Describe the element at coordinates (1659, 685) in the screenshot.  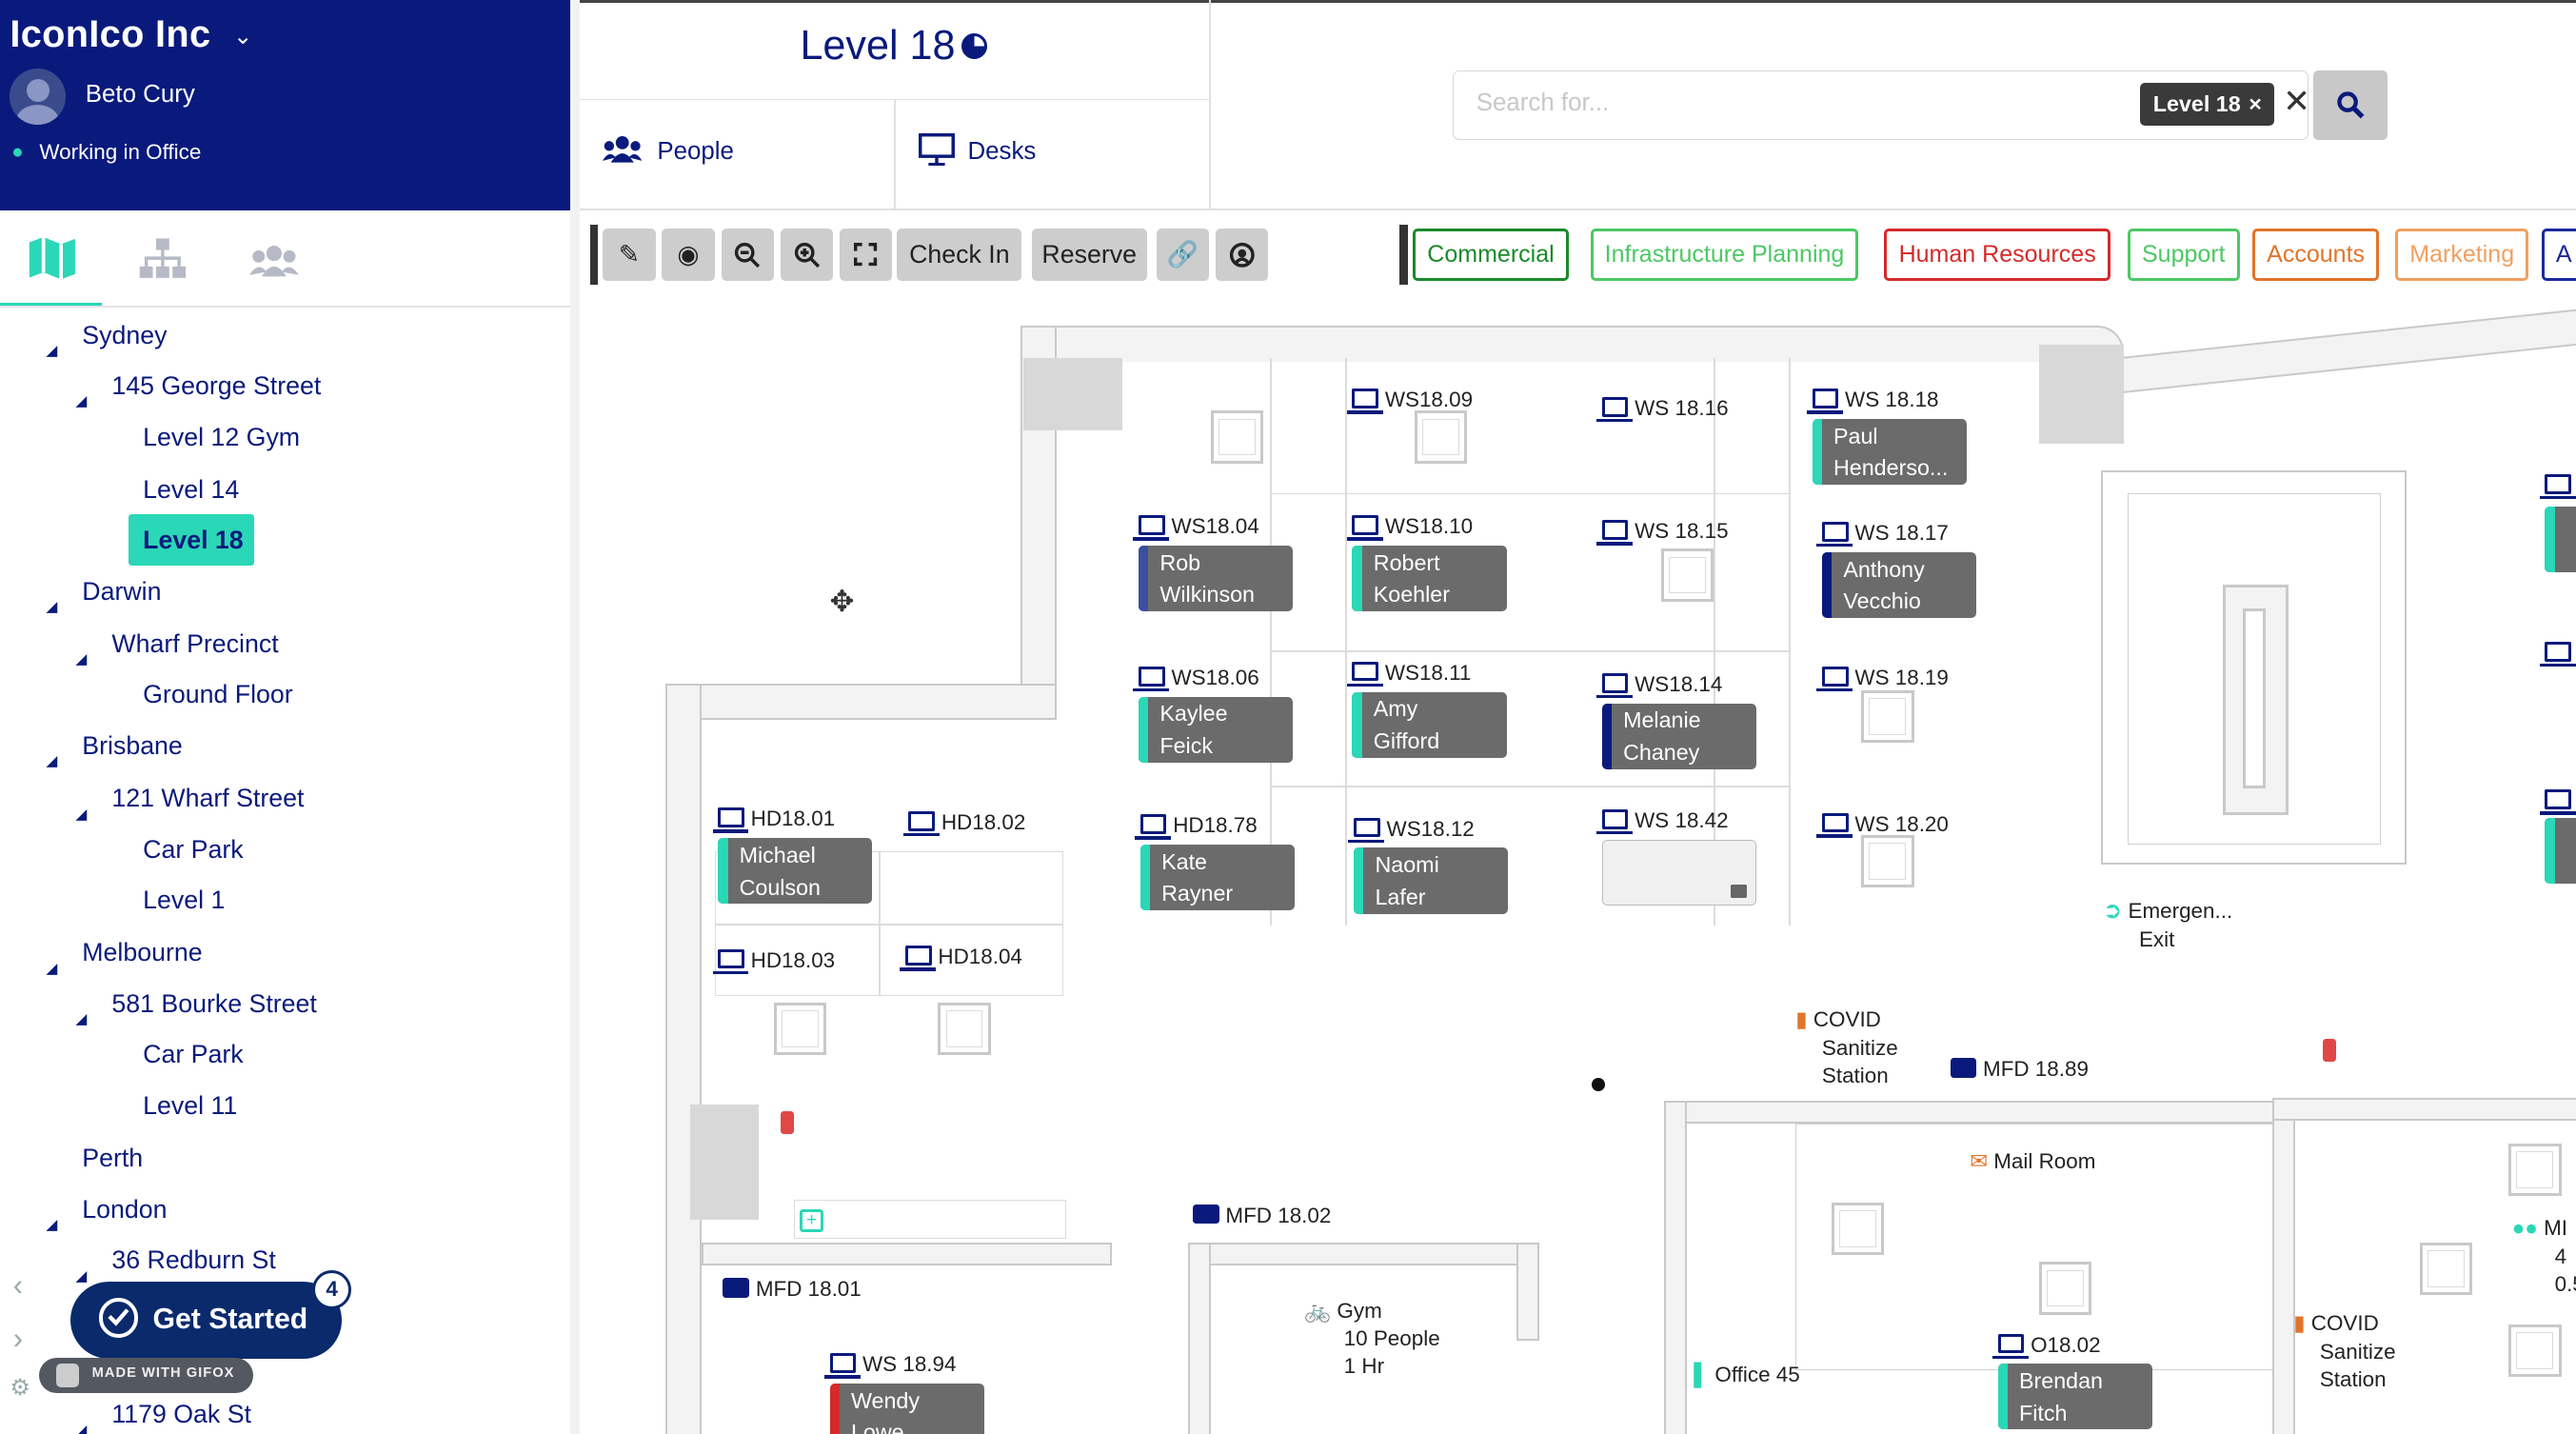
I see `desk-label: WS18.14` at that location.